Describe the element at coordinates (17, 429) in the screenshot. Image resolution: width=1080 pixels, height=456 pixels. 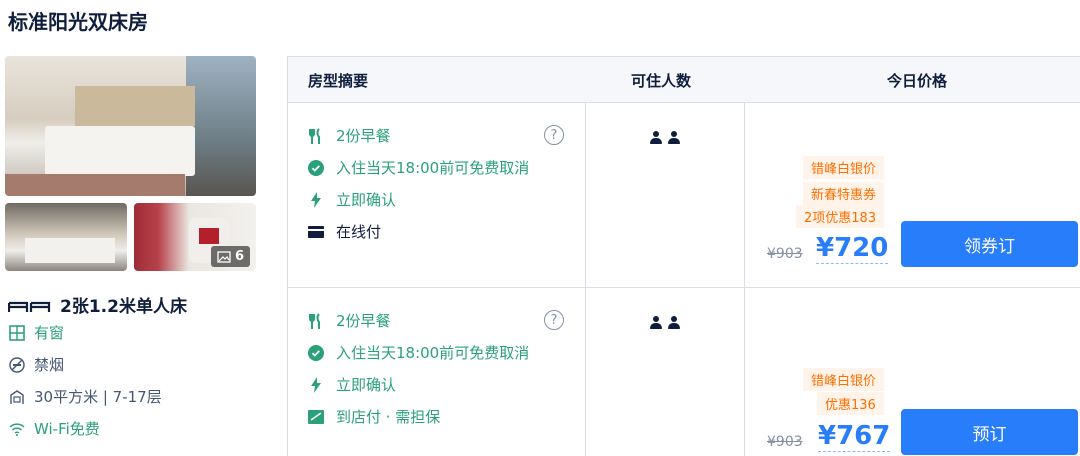
I see `wifi-icon` at that location.